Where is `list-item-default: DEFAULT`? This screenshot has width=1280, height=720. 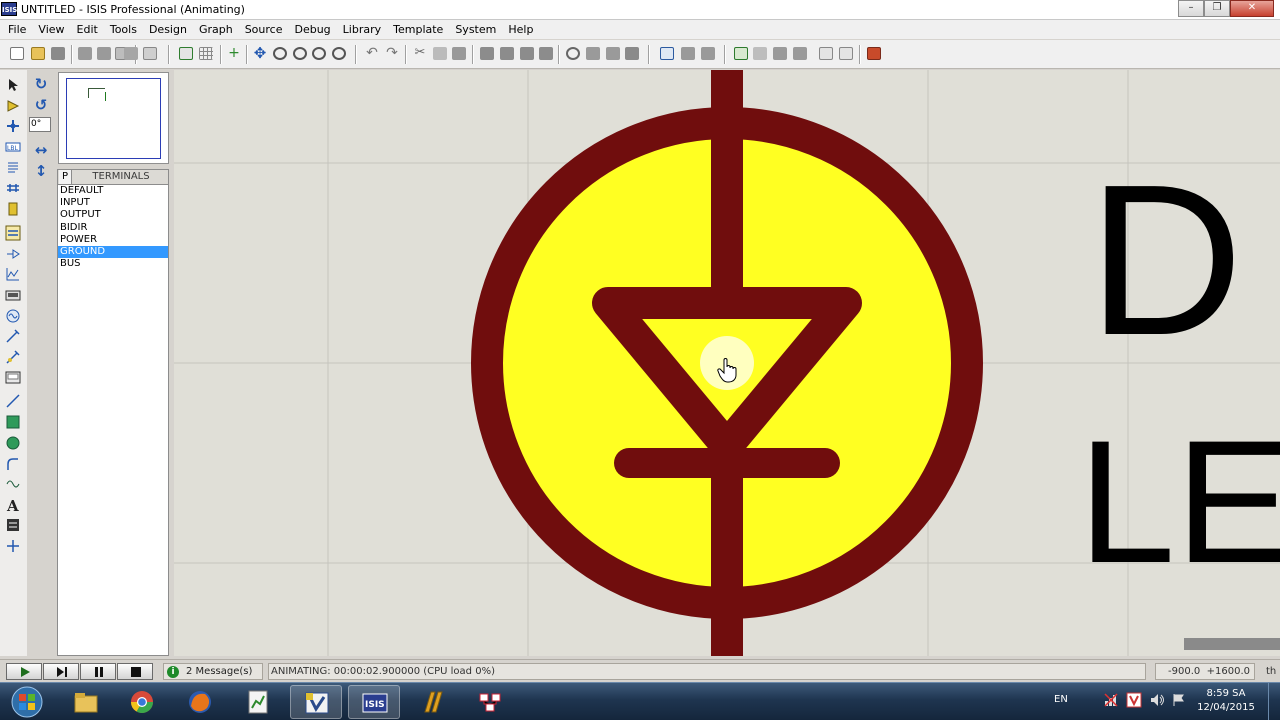
list-item-default: DEFAULT is located at coordinates (113, 191).